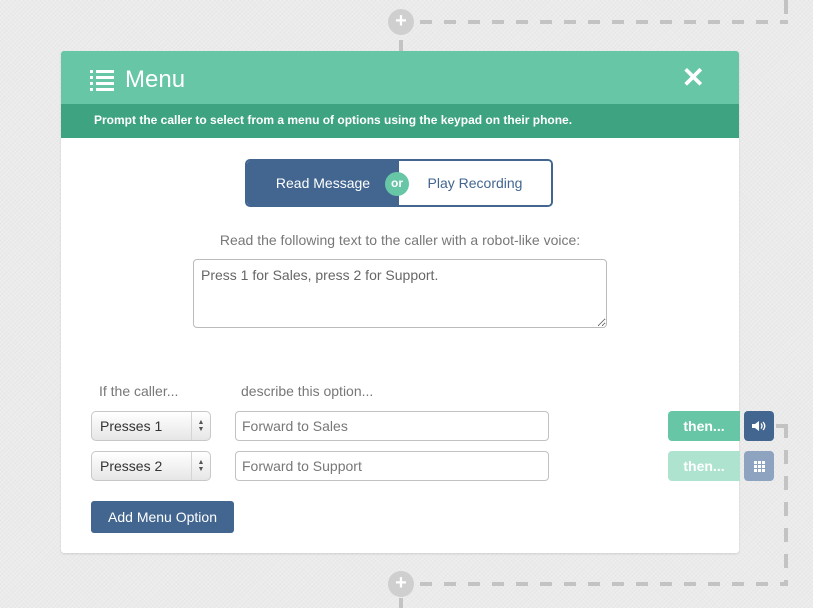 The width and height of the screenshot is (813, 608). What do you see at coordinates (131, 426) in the screenshot?
I see `keypress-select-value: Presses 1` at bounding box center [131, 426].